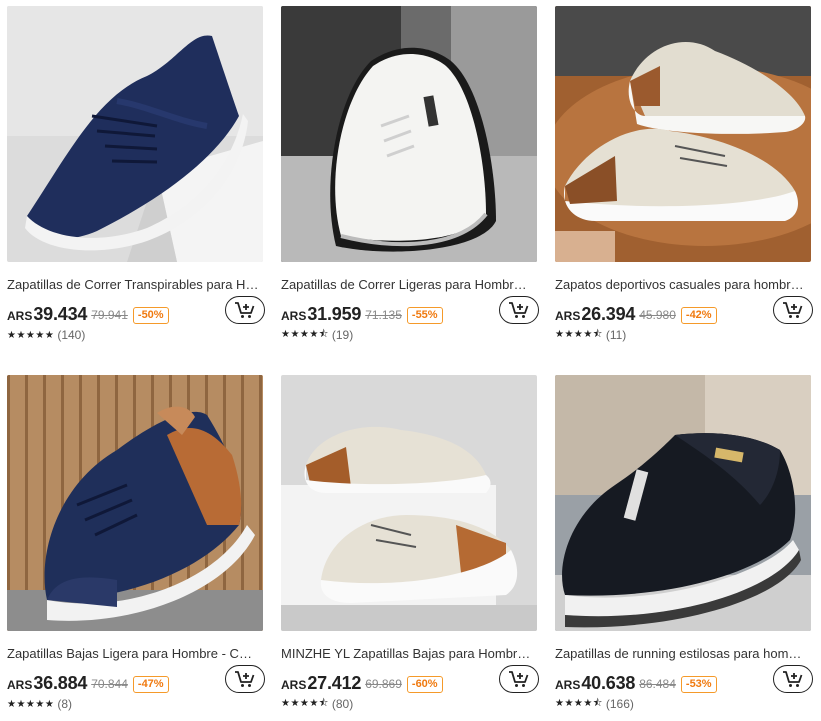 The image size is (821, 721). What do you see at coordinates (424, 315) in the screenshot?
I see `discount-badge: -55%` at bounding box center [424, 315].